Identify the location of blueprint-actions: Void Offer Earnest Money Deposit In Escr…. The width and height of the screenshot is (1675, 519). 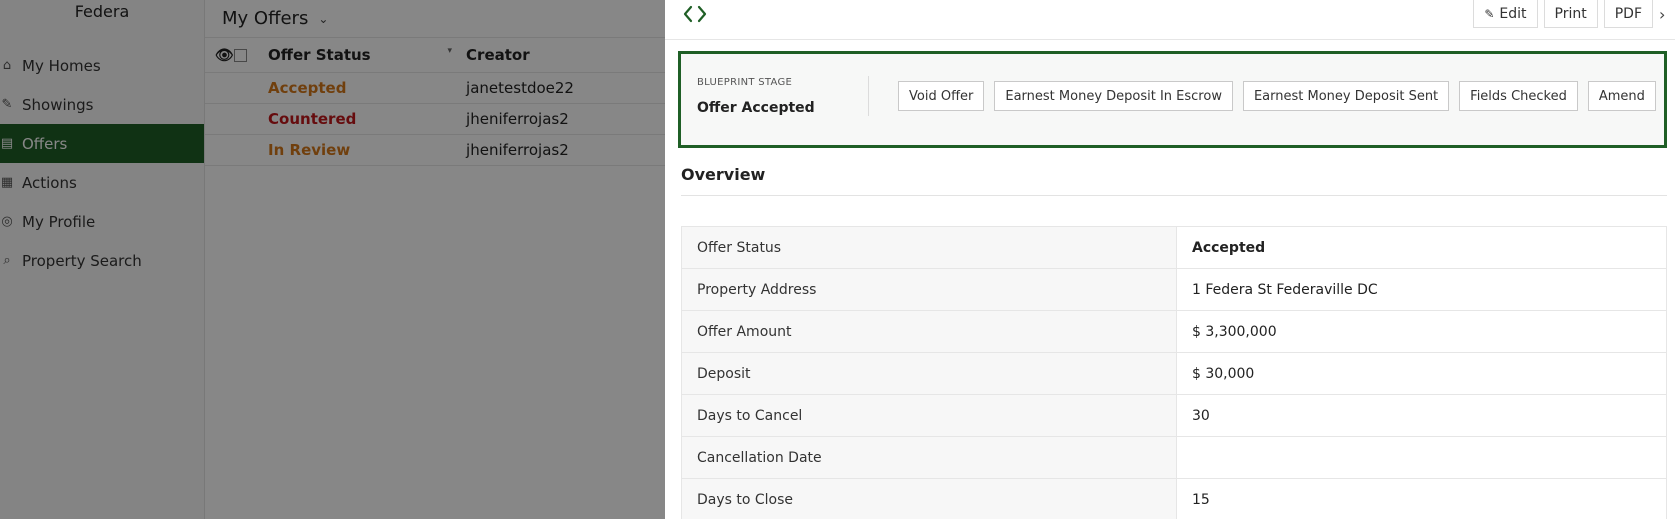
(1277, 96).